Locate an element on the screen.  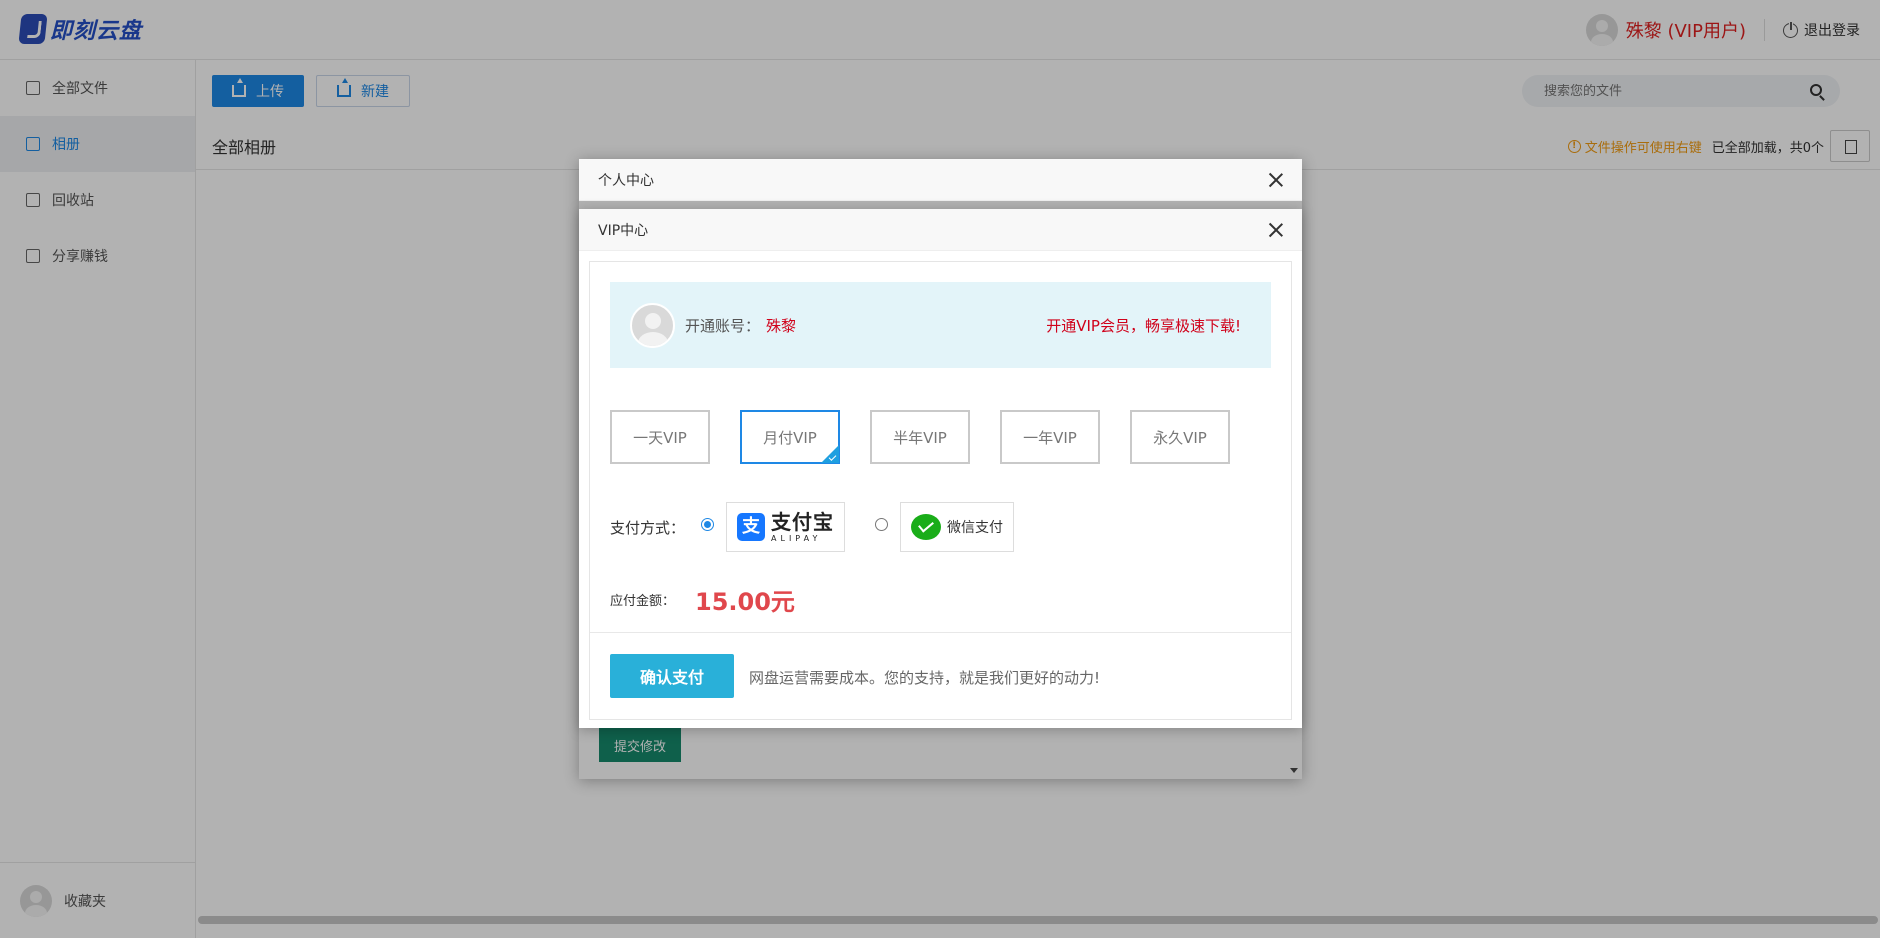
scroll-down-icon is located at coordinates (1294, 770).